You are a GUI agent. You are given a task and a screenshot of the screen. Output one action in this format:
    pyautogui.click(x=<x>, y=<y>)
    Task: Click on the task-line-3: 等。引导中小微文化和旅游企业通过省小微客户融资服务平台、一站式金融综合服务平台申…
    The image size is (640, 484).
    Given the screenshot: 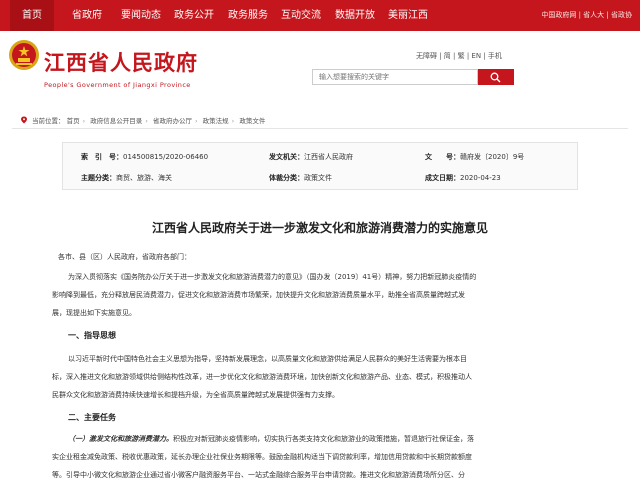 What is the action you would take?
    pyautogui.click(x=258, y=475)
    